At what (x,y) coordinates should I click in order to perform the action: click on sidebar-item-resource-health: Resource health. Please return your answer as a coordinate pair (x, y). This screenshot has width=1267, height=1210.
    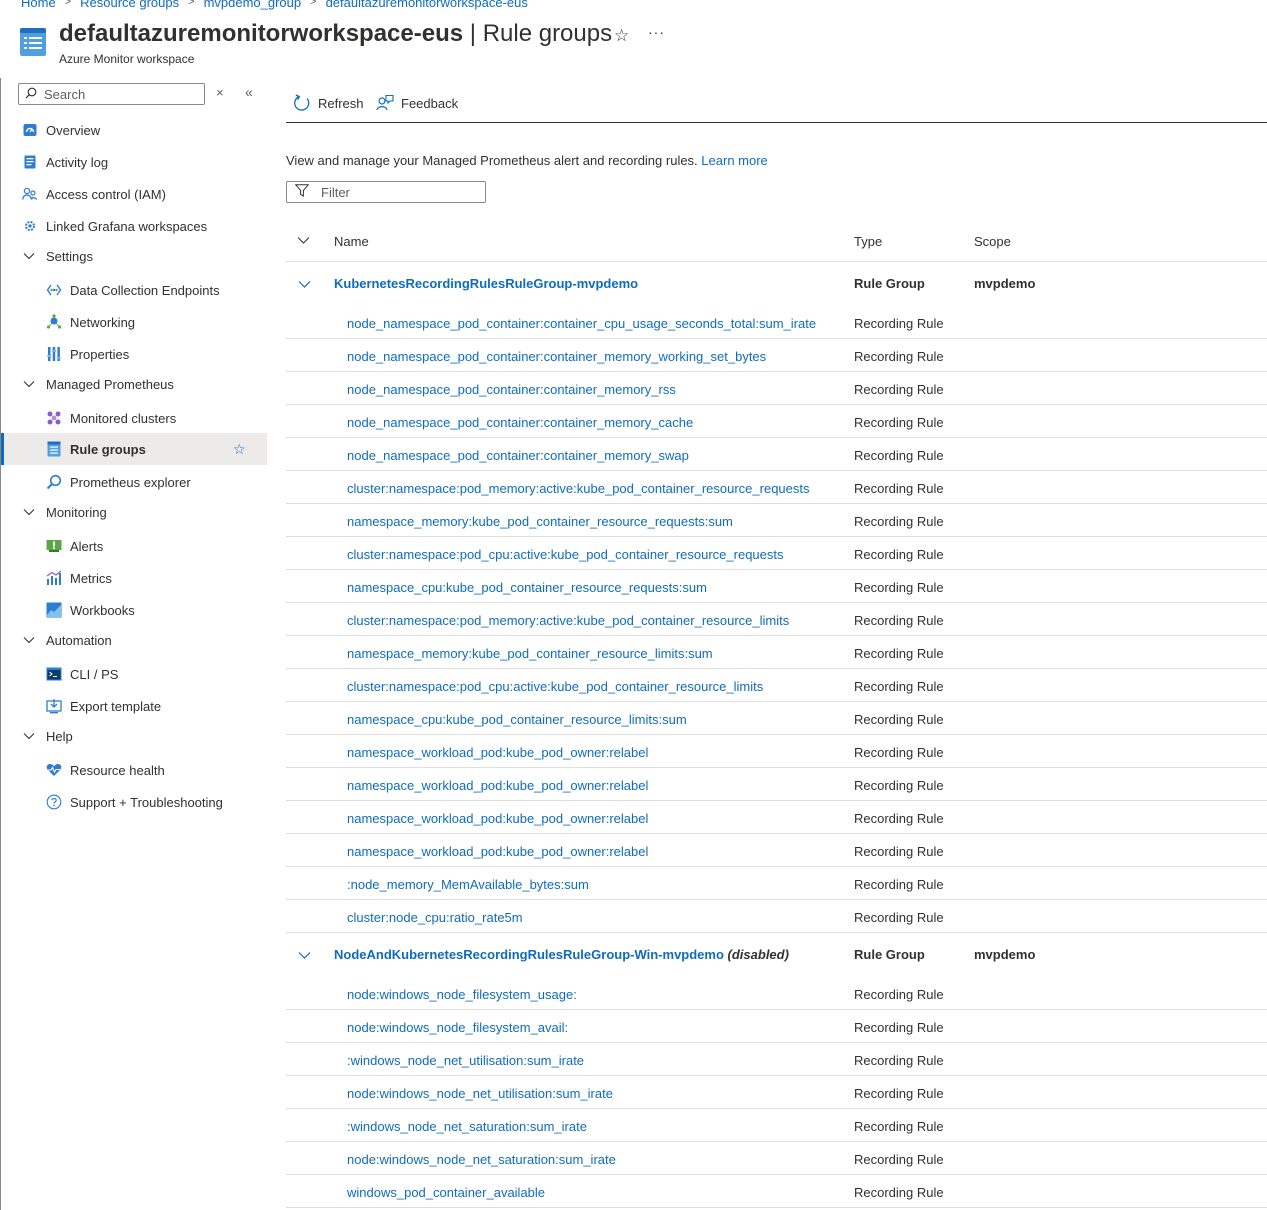
    Looking at the image, I should click on (134, 770).